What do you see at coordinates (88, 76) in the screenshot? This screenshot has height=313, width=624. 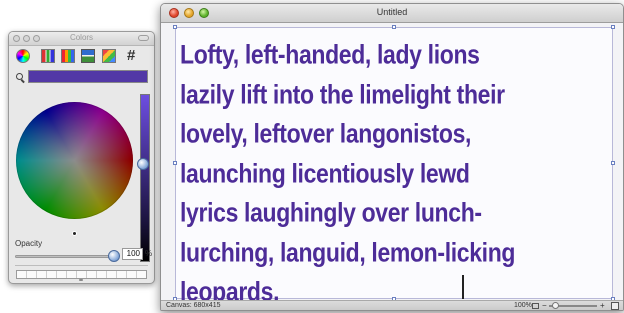 I see `current-color-swatch` at bounding box center [88, 76].